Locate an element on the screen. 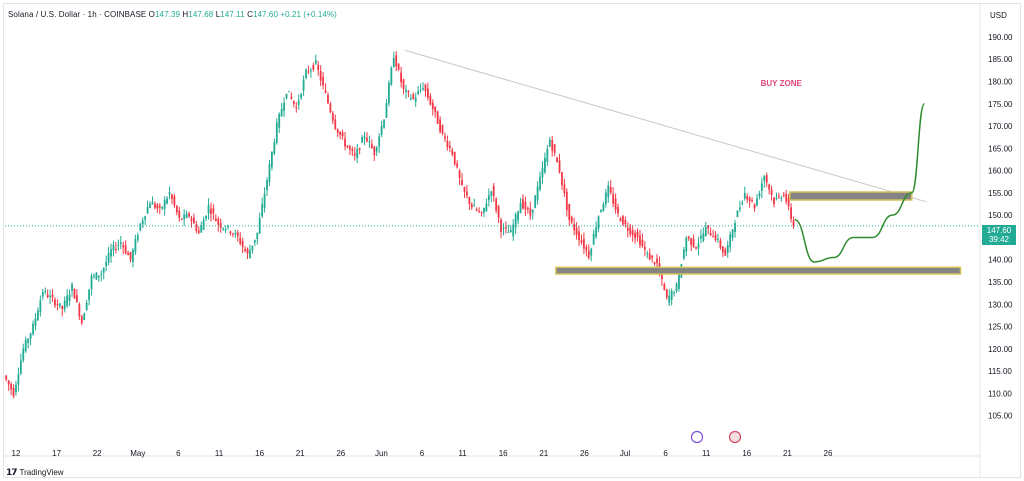 The image size is (1024, 481). y-tick-label: 120.00 is located at coordinates (1000, 349).